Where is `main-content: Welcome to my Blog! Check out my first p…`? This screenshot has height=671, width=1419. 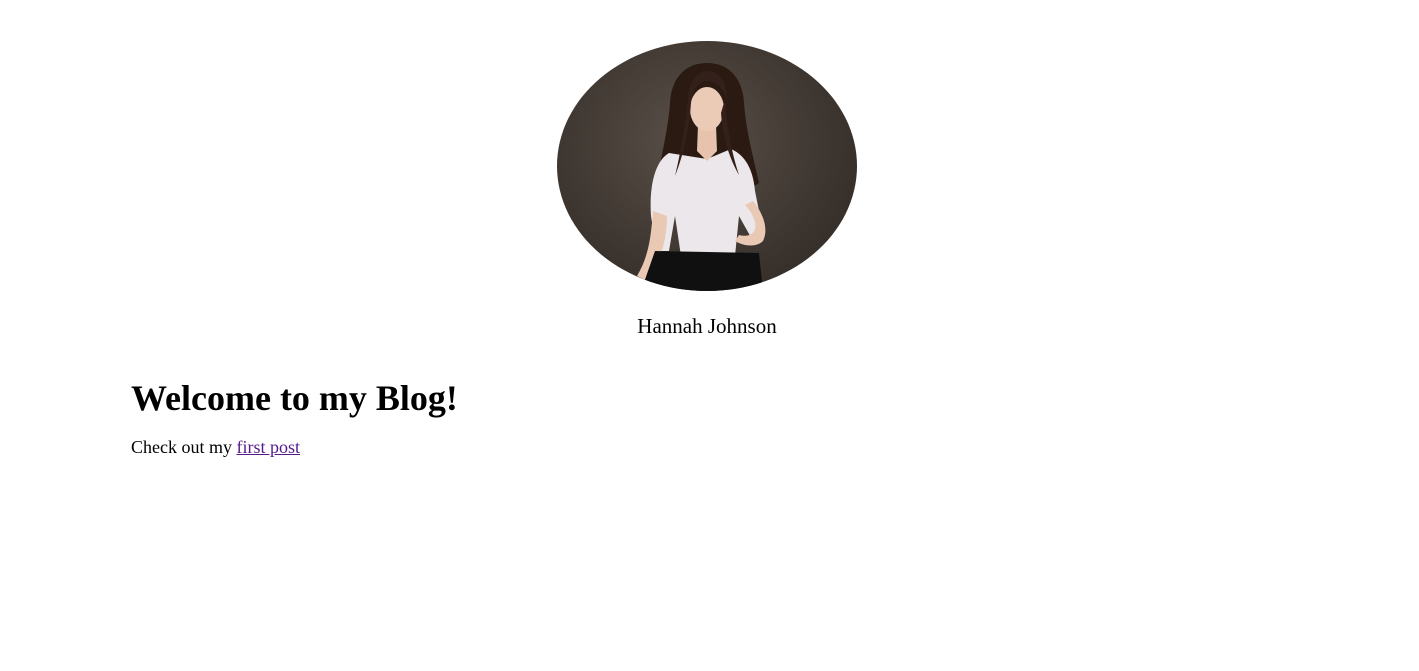 main-content: Welcome to my Blog! Check out my first p… is located at coordinates (681, 417).